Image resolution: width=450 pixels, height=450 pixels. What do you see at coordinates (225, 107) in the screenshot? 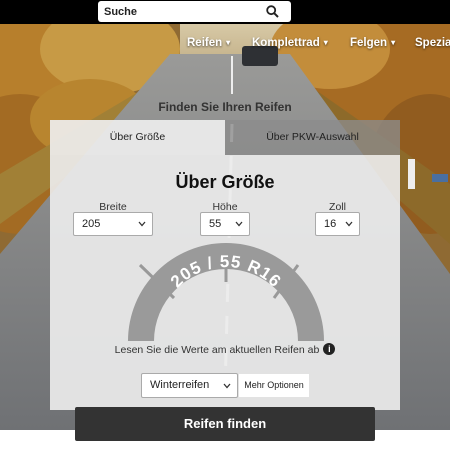
I see `page-headline: Finden Sie Ihren Reifen` at bounding box center [225, 107].